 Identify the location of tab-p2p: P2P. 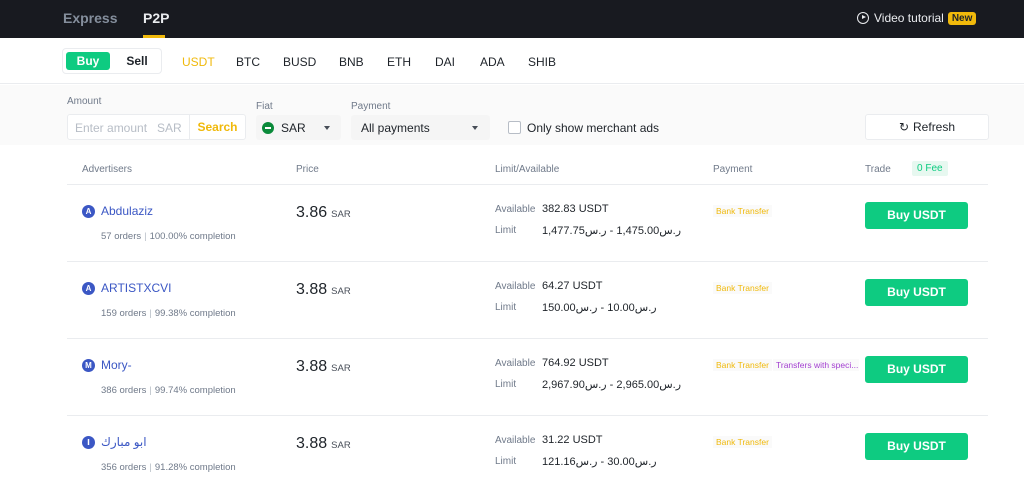
(156, 18).